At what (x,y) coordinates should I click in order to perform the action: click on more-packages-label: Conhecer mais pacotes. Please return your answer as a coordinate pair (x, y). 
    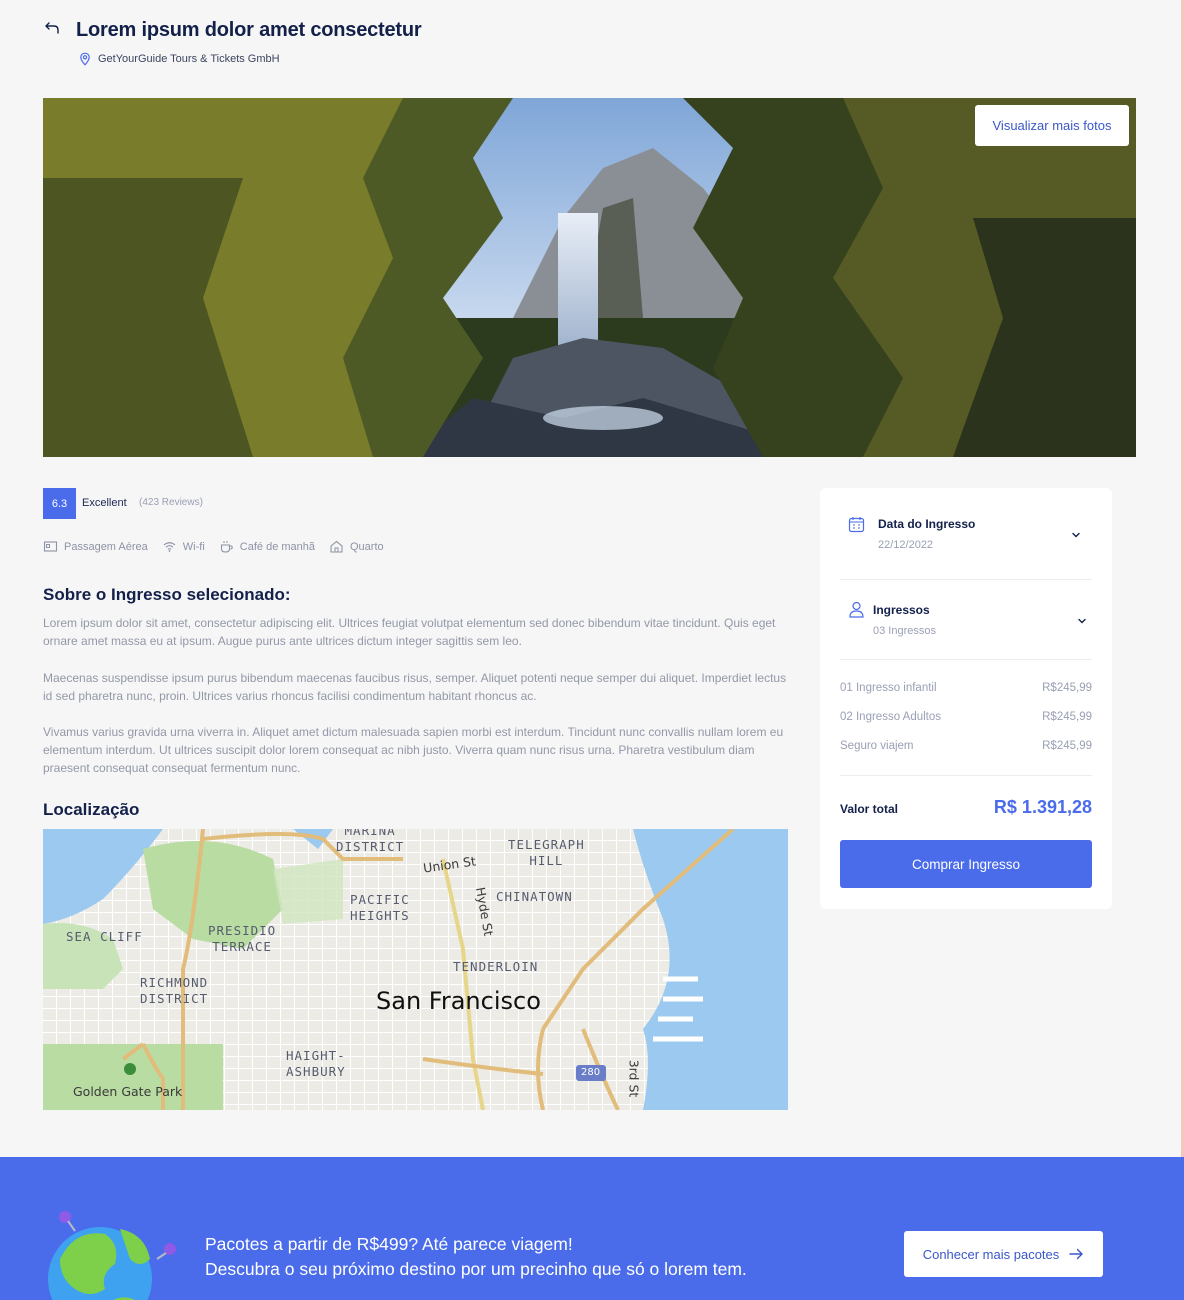
    Looking at the image, I should click on (991, 1254).